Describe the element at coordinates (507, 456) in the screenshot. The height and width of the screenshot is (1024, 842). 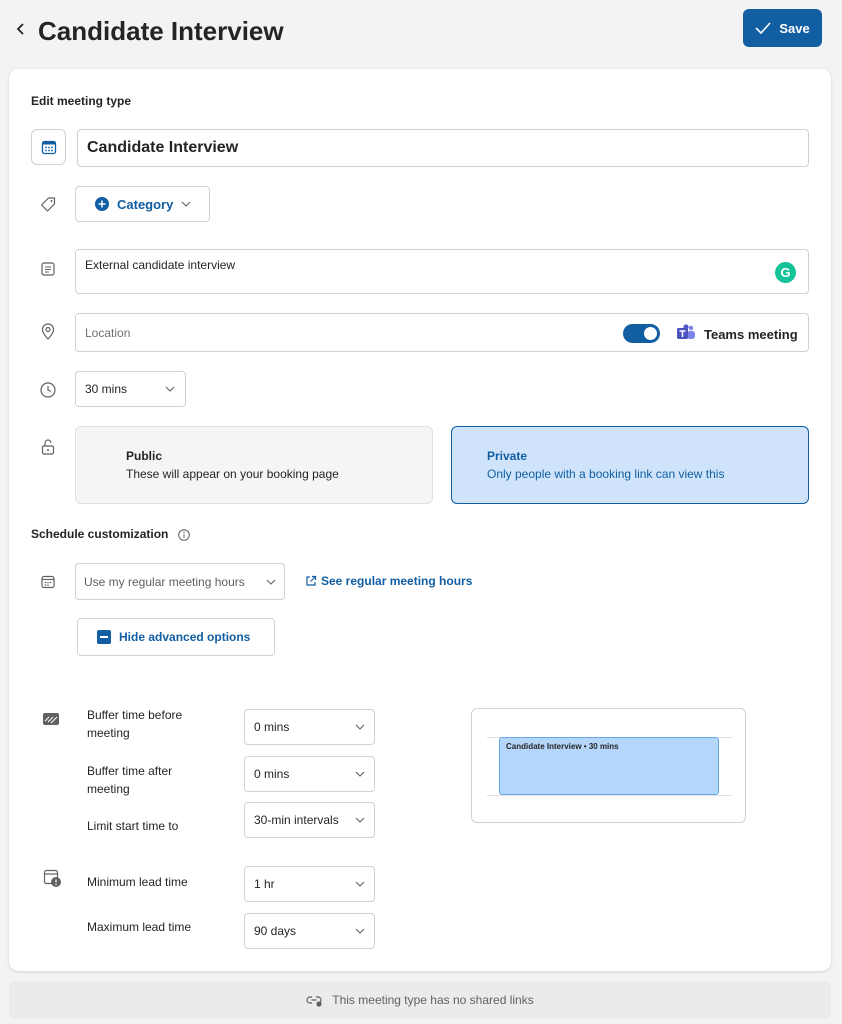
I see `private-title: Private` at that location.